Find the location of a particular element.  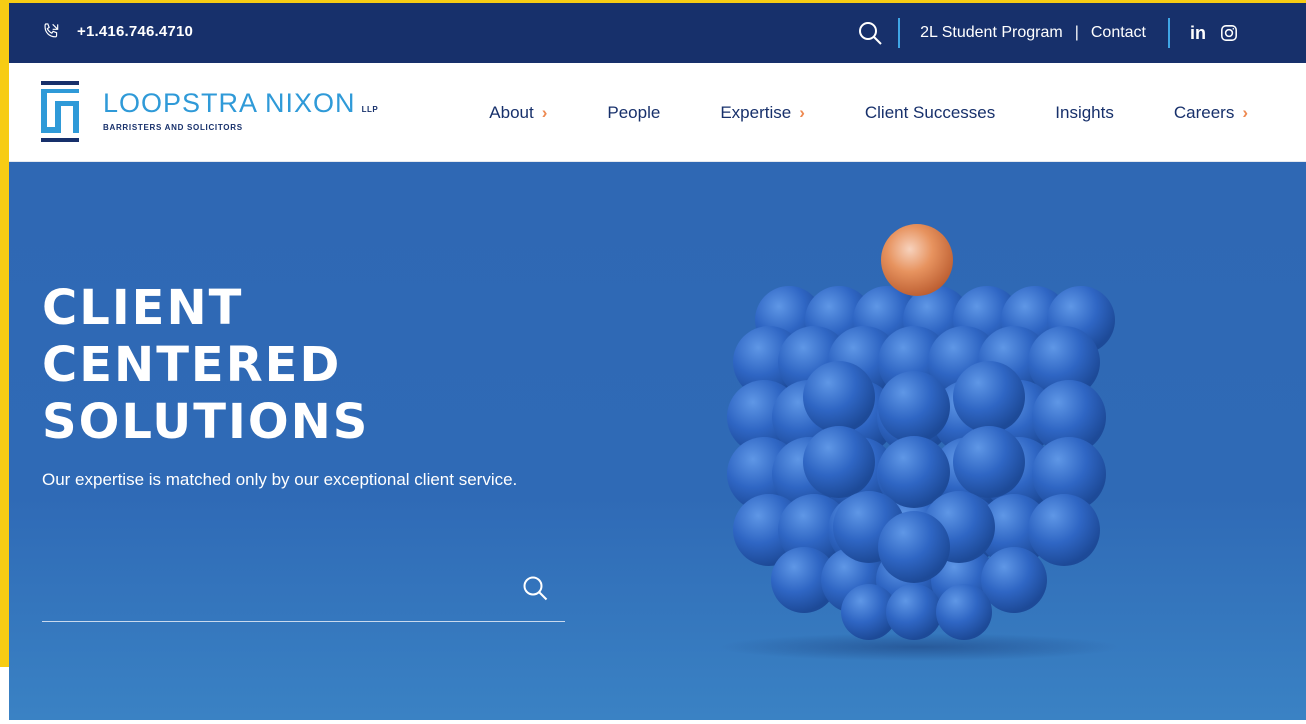

yellow-frame-left is located at coordinates (4, 333).